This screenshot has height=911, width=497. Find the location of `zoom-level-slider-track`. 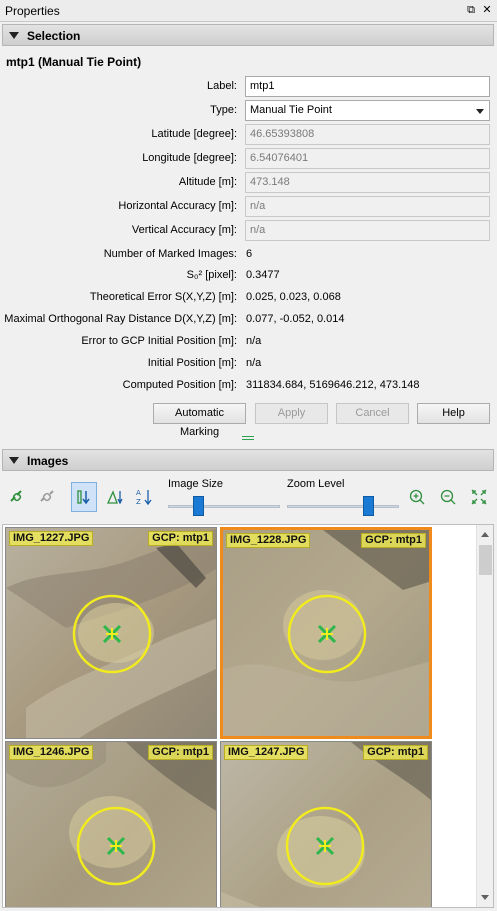

zoom-level-slider-track is located at coordinates (343, 506).